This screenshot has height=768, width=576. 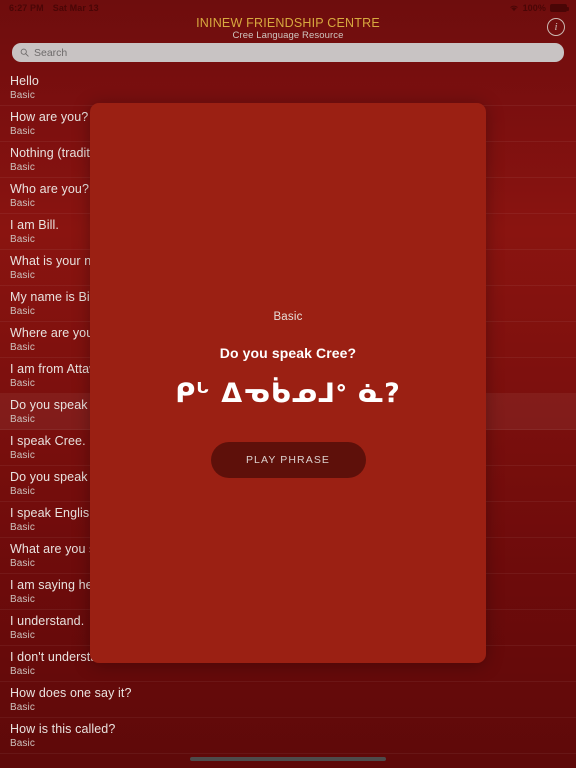 What do you see at coordinates (288, 759) in the screenshot?
I see `home-indicator` at bounding box center [288, 759].